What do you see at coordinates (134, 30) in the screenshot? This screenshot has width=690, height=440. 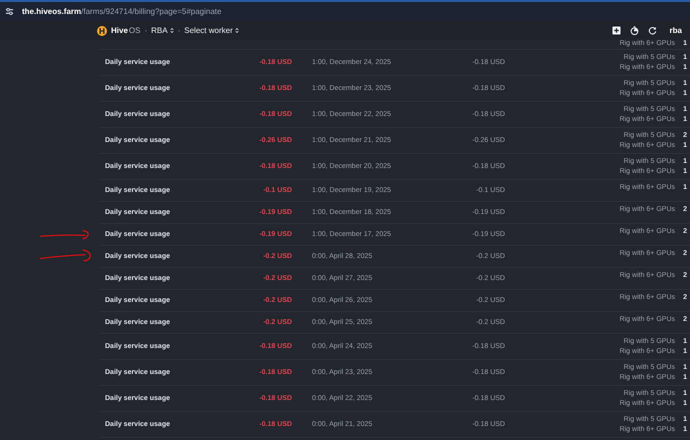 I see `brand-suffix: OS` at bounding box center [134, 30].